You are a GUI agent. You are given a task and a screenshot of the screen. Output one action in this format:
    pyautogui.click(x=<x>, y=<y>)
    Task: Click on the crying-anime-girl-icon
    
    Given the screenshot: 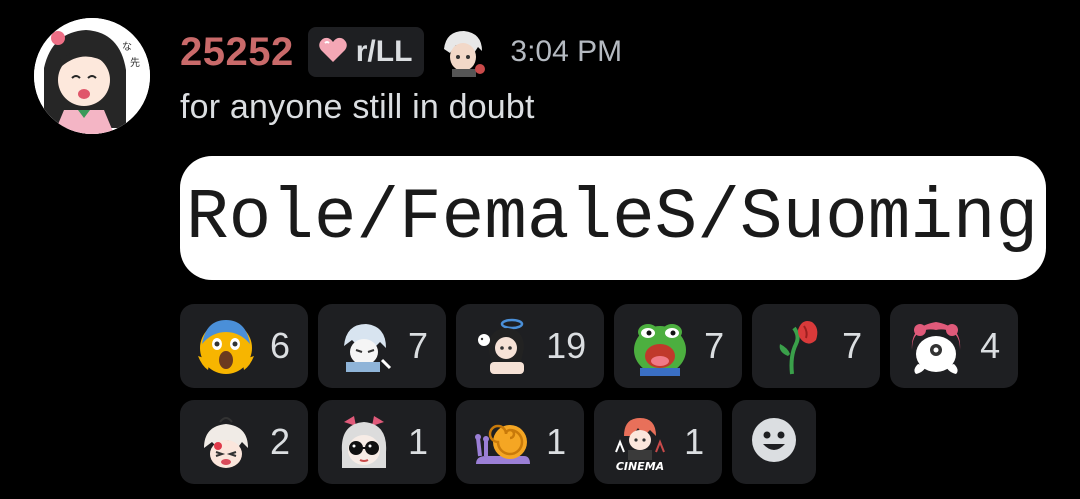 What is the action you would take?
    pyautogui.click(x=226, y=442)
    